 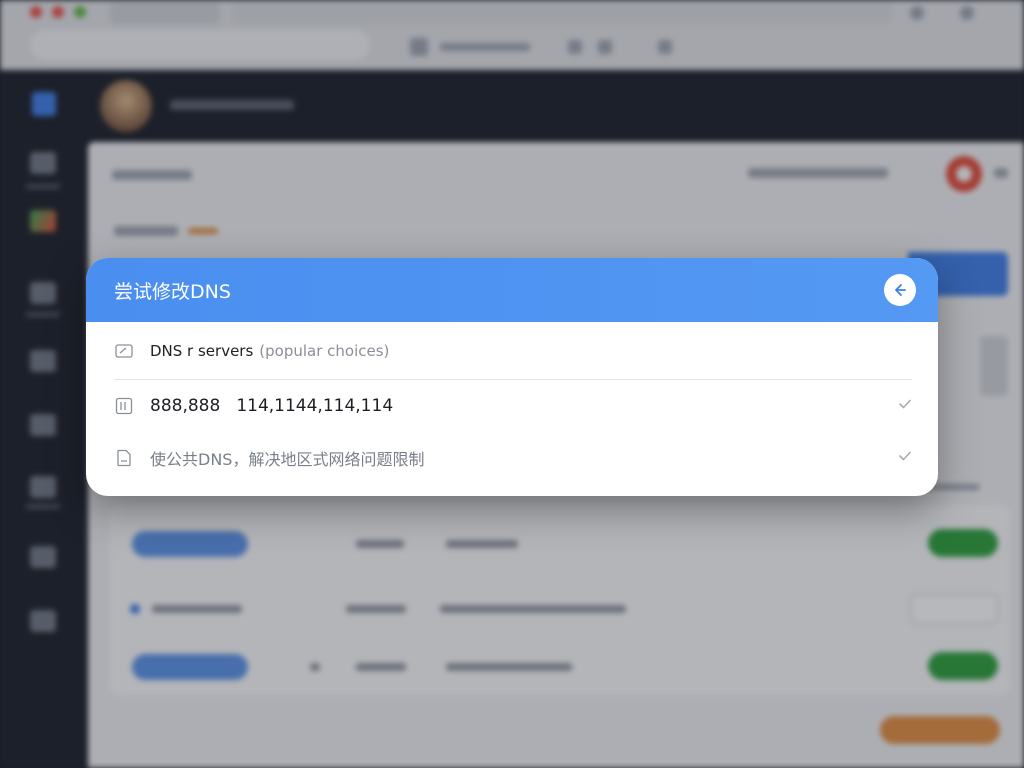 What do you see at coordinates (172, 291) in the screenshot?
I see `dialog-title: 尝试修改DNS` at bounding box center [172, 291].